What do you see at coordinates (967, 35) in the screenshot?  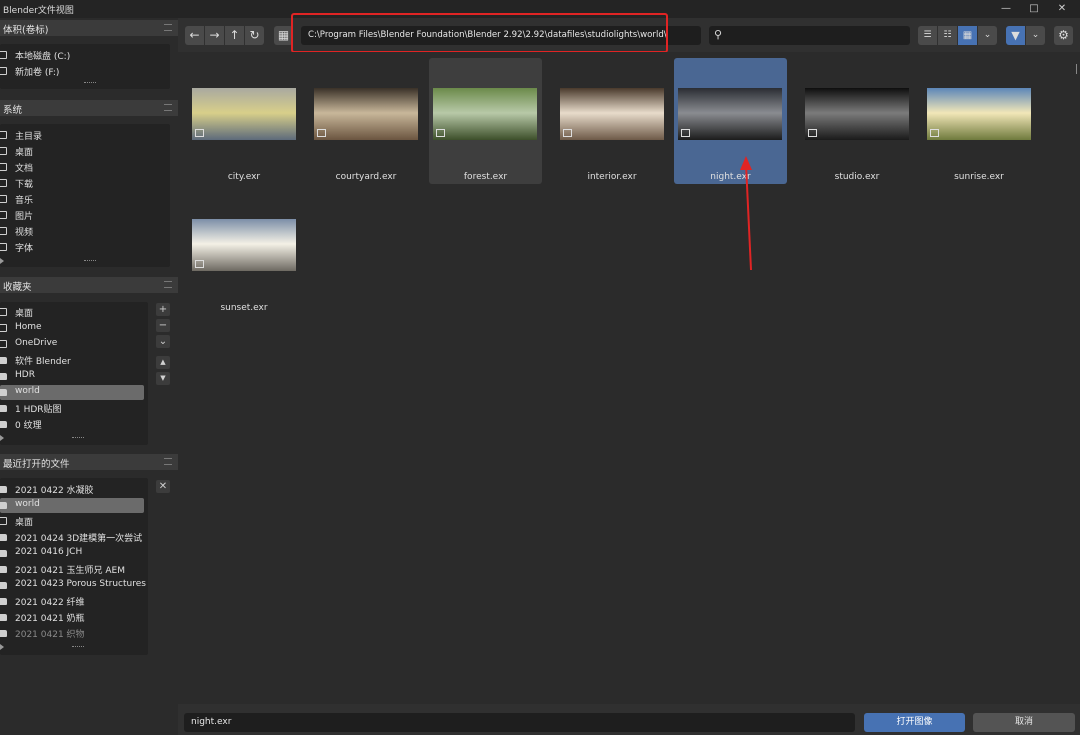 I see `thumbnail-view-icon: ▦` at bounding box center [967, 35].